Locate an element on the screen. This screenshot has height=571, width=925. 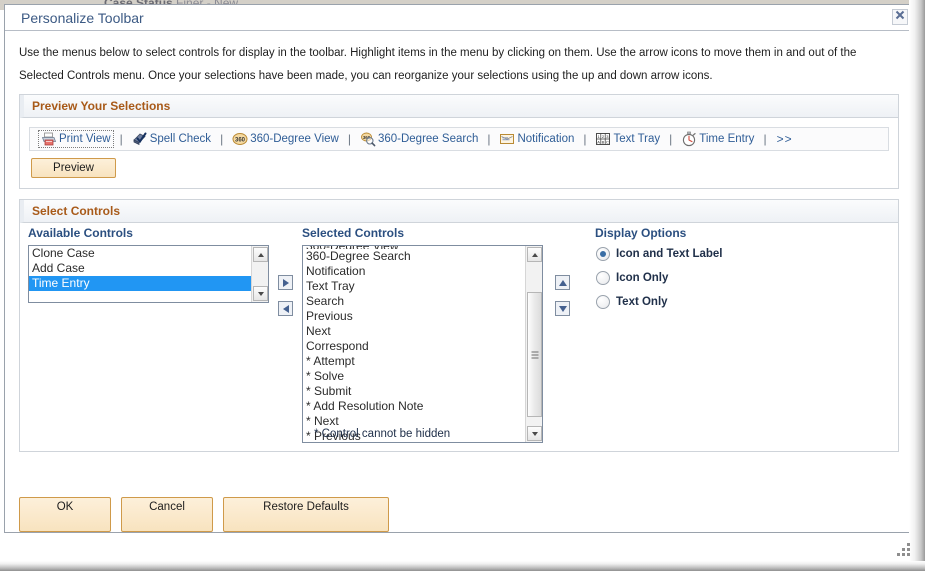
radio-icon-only: Icon Only is located at coordinates (659, 278).